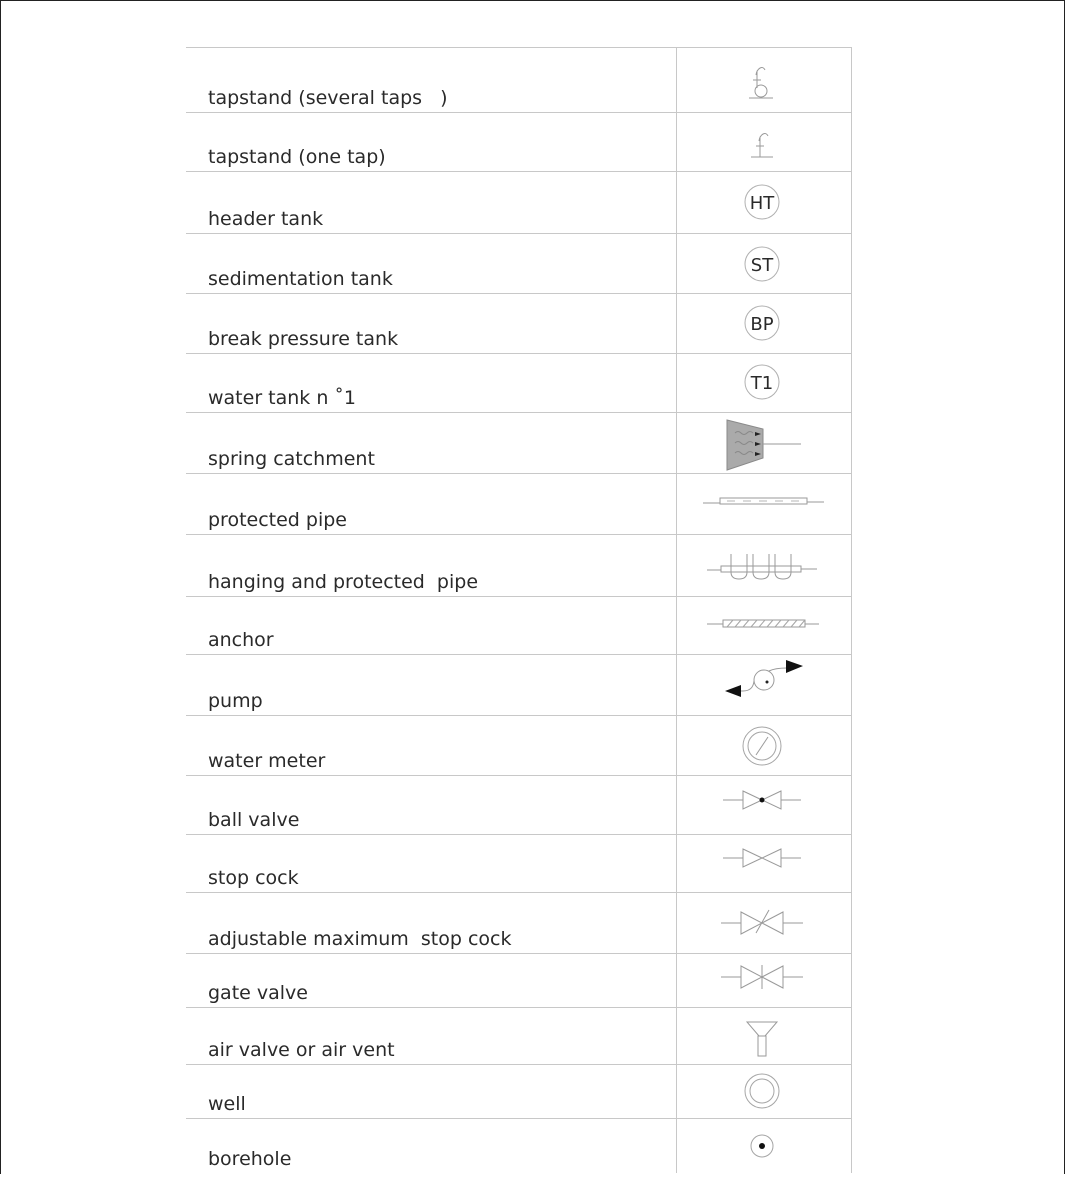 Image resolution: width=1065 pixels, height=1179 pixels. Describe the element at coordinates (519, 80) in the screenshot. I see `legend-row: tapstand (several taps )` at that location.